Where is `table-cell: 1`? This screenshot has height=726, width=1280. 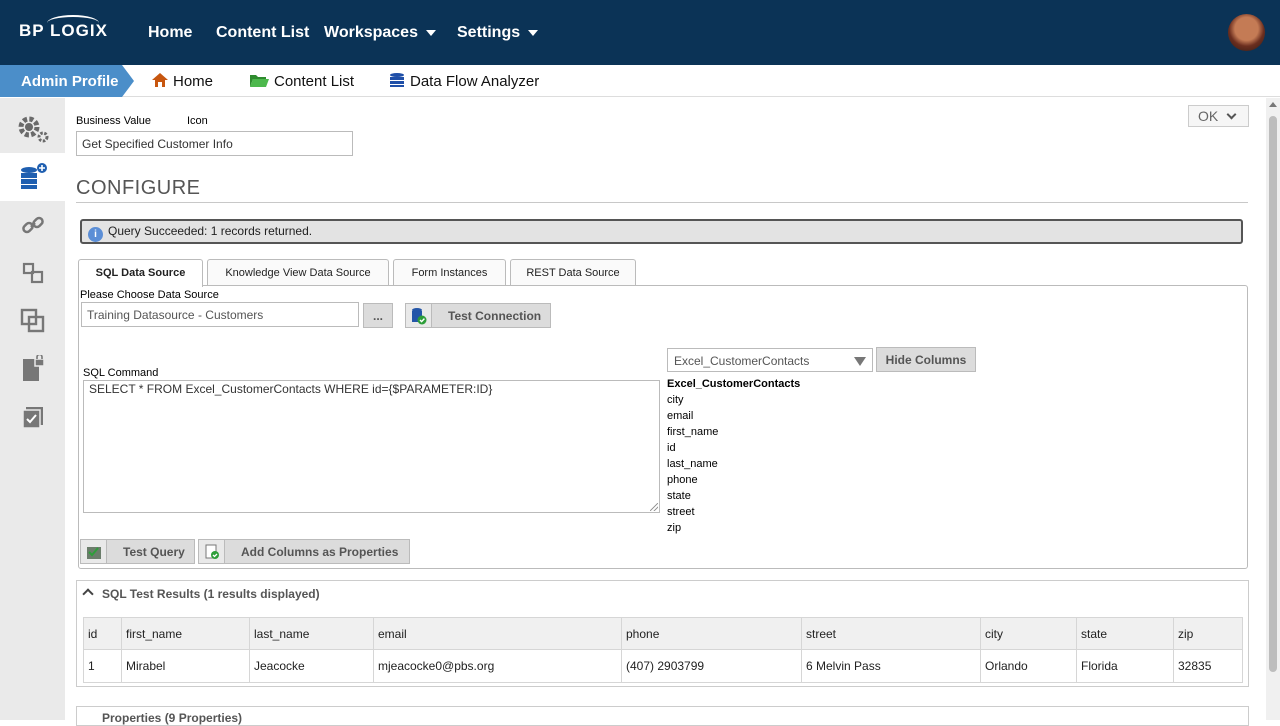
table-cell: 1 is located at coordinates (102, 666).